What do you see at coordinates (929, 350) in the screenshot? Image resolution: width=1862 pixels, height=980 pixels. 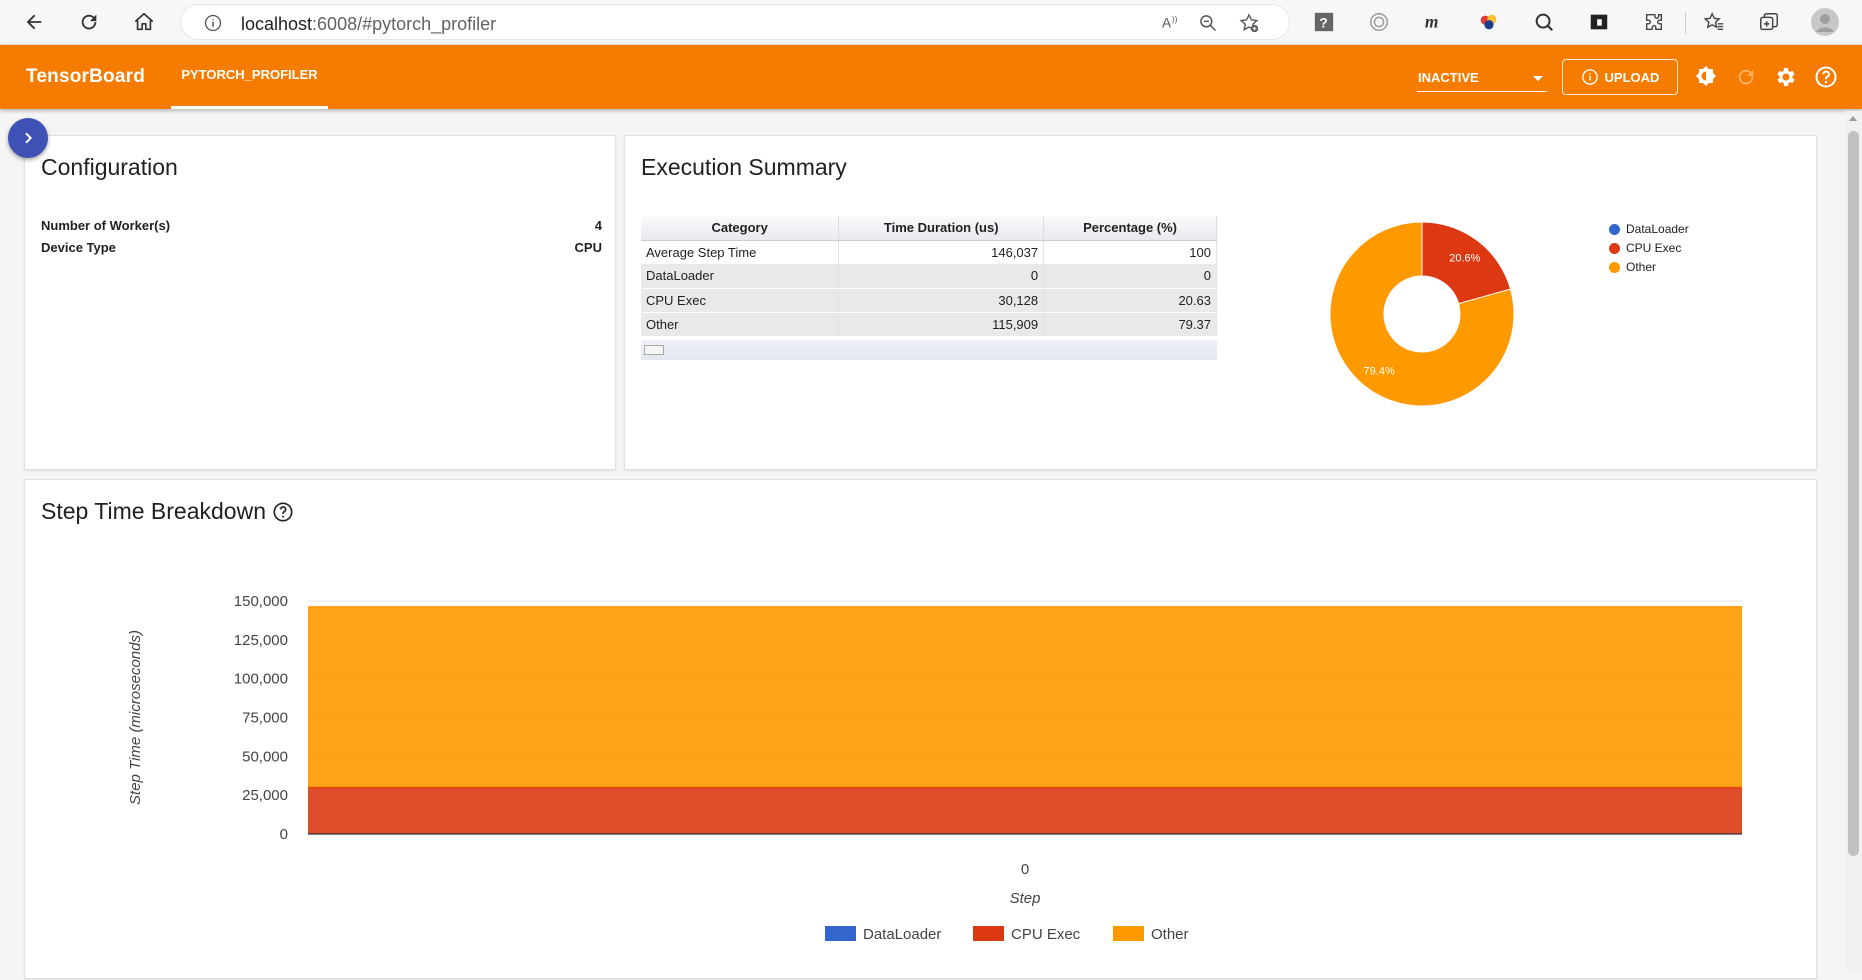 I see `table-pager` at bounding box center [929, 350].